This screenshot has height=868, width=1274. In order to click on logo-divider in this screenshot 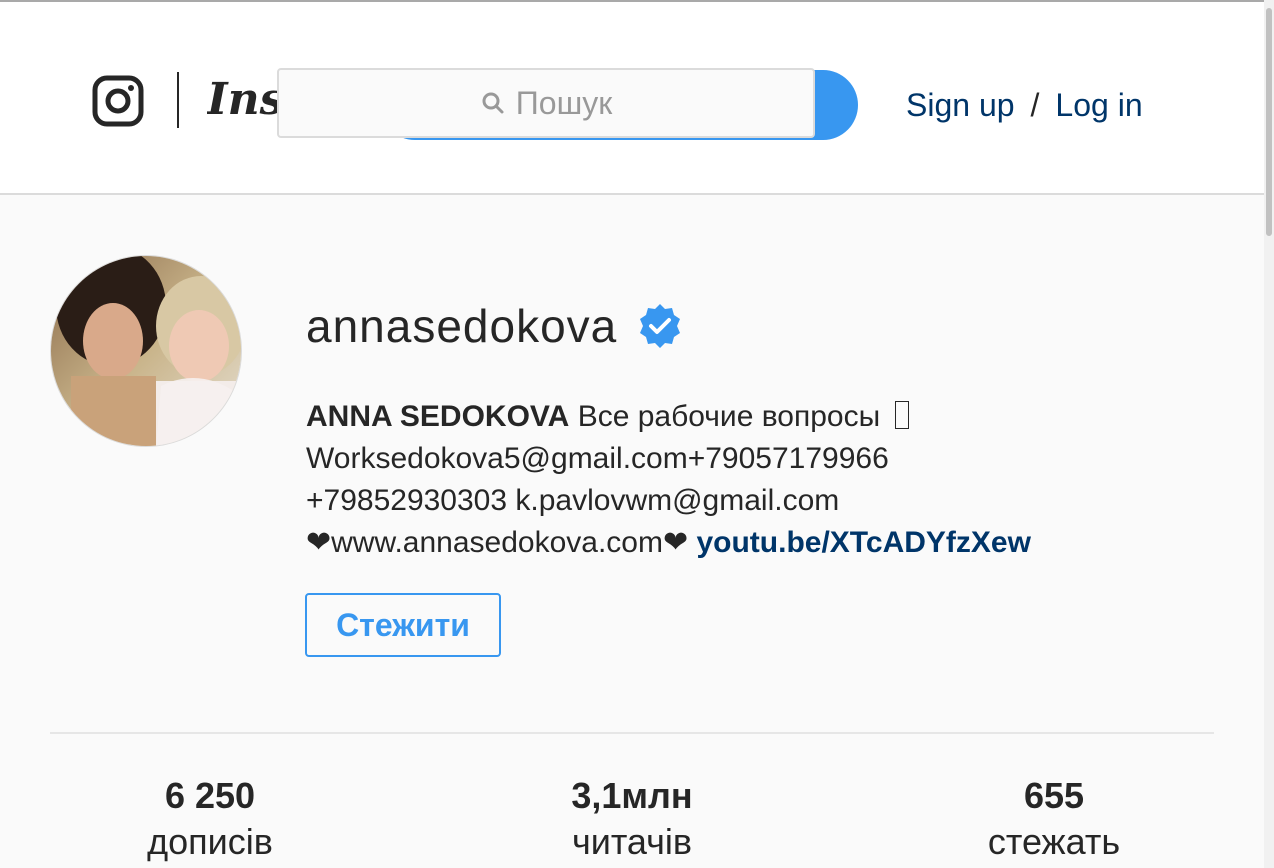, I will do `click(178, 100)`.